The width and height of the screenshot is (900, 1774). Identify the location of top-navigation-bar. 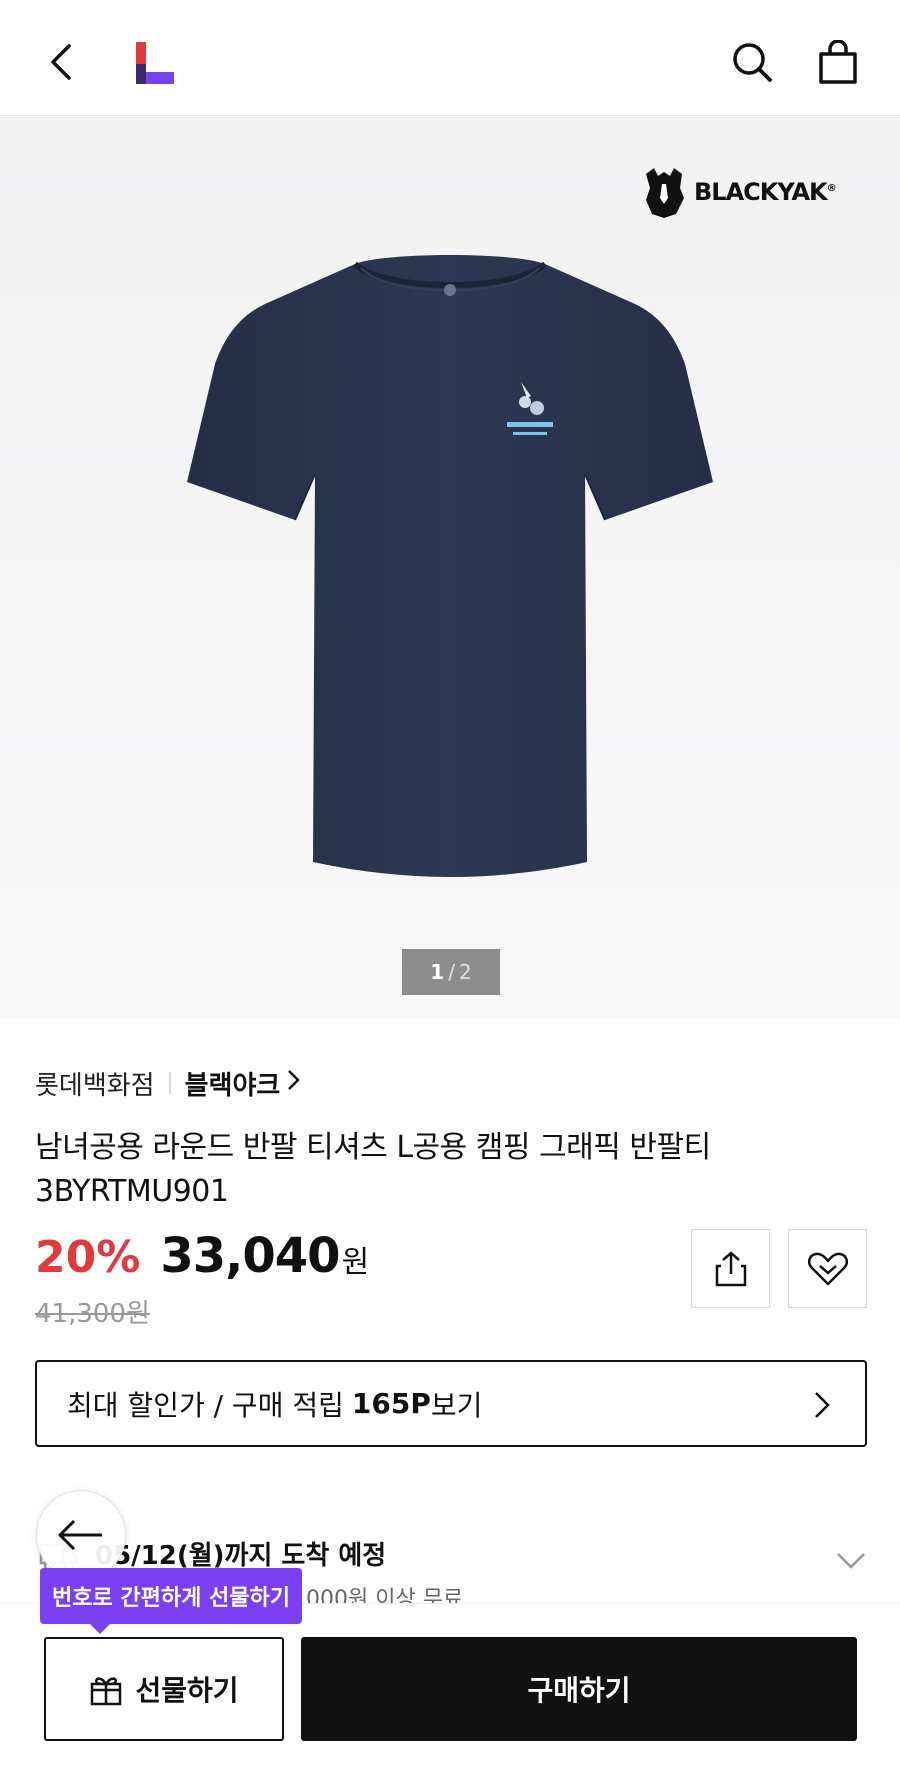
(450, 58).